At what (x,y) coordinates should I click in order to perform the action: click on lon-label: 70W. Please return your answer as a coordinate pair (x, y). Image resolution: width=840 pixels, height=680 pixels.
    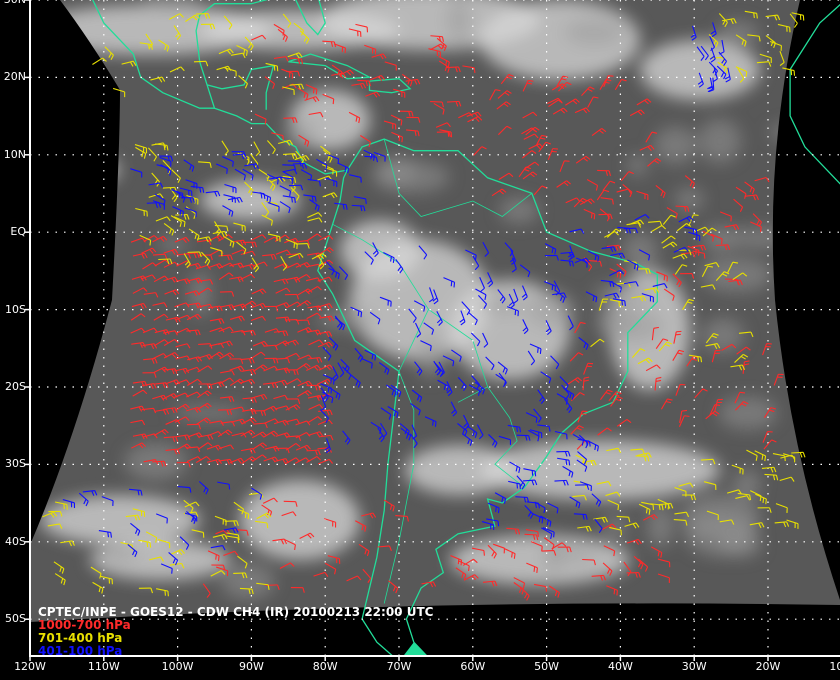
    Looking at the image, I should click on (399, 666).